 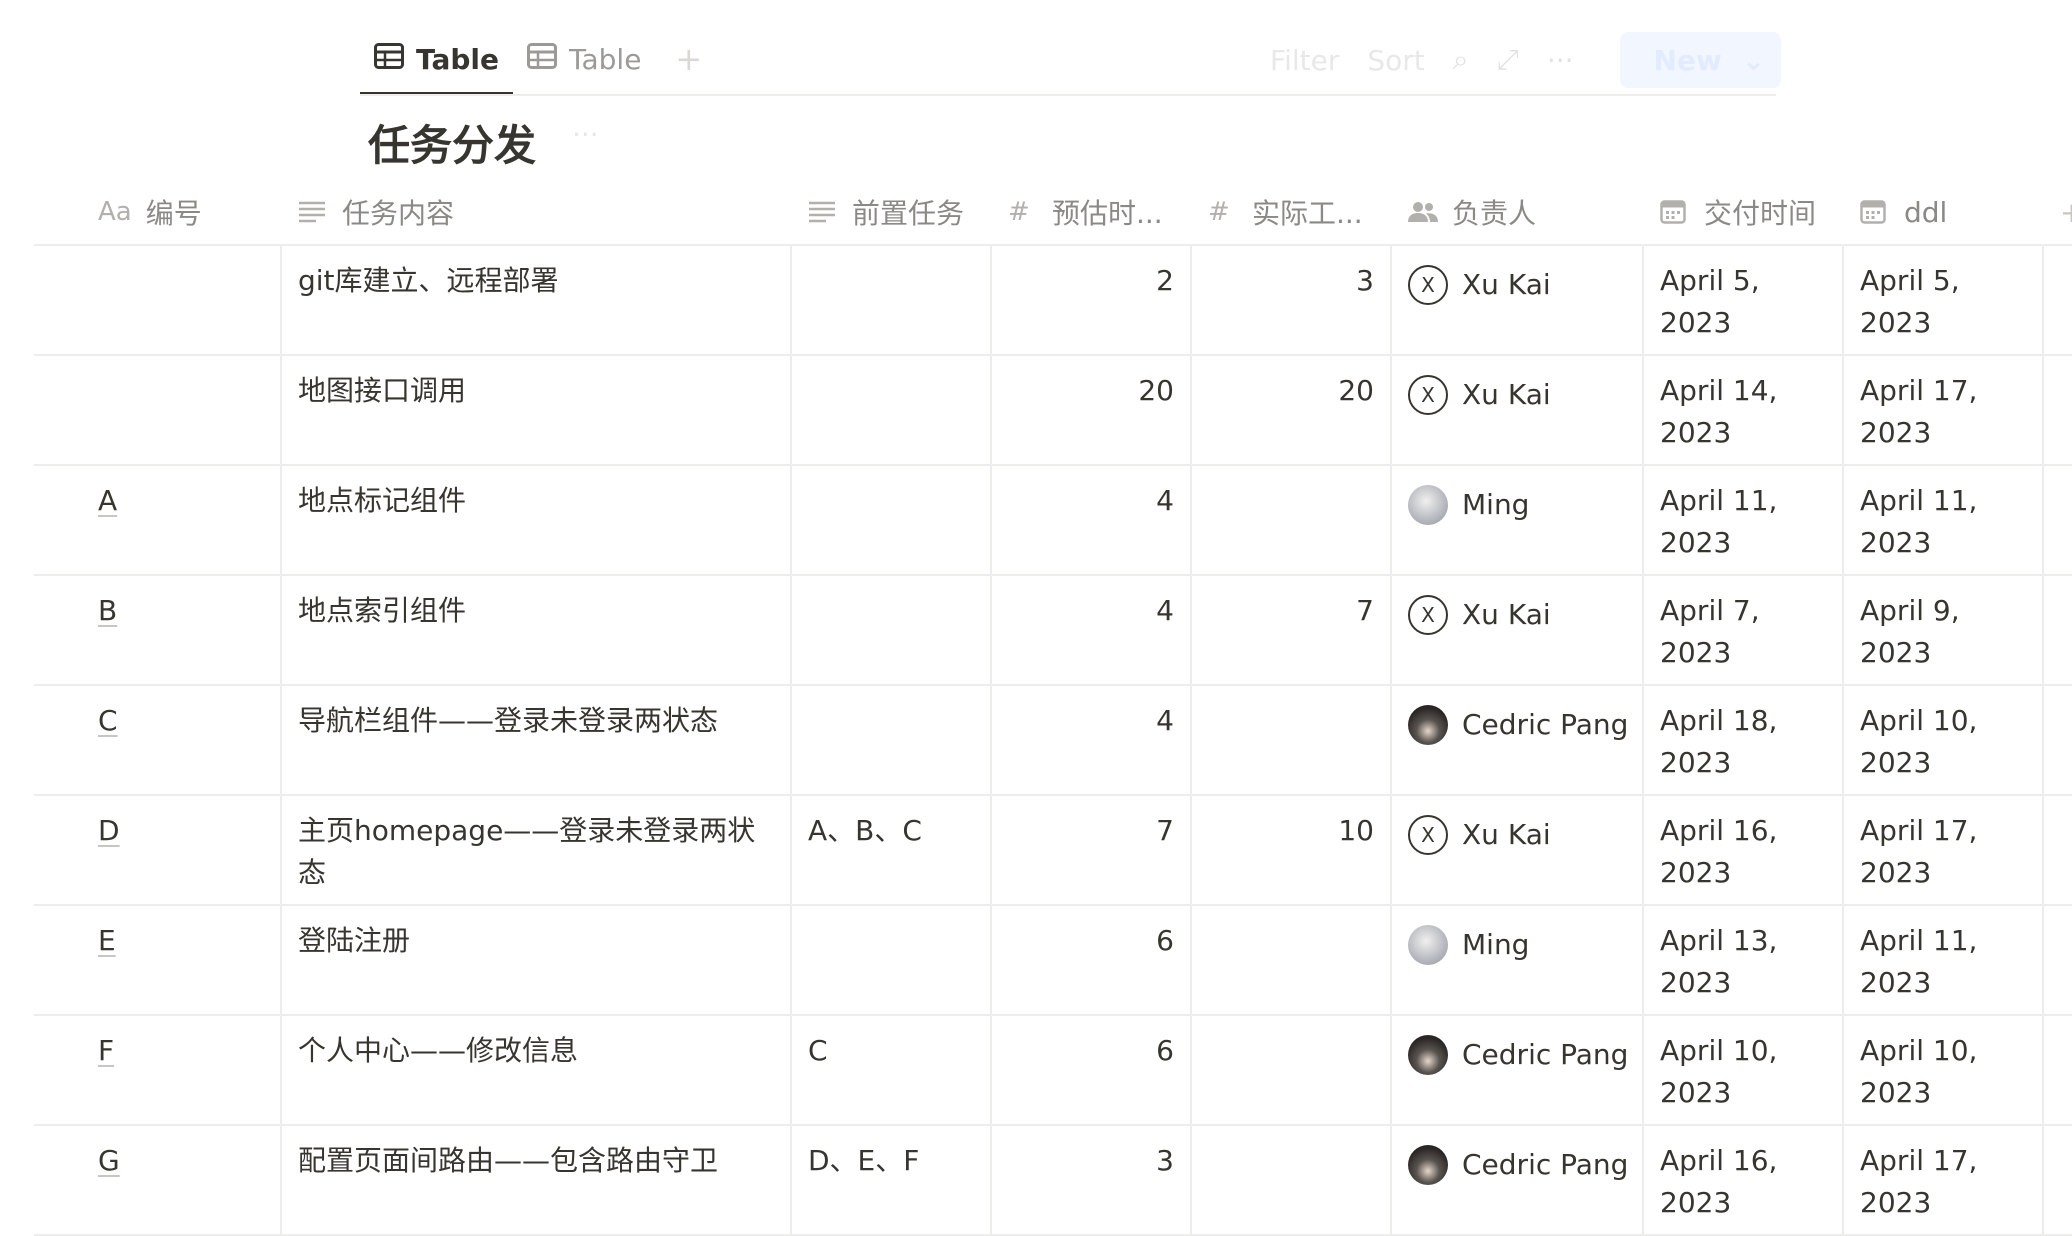 I want to click on add-view-icon: +, so click(x=682, y=67).